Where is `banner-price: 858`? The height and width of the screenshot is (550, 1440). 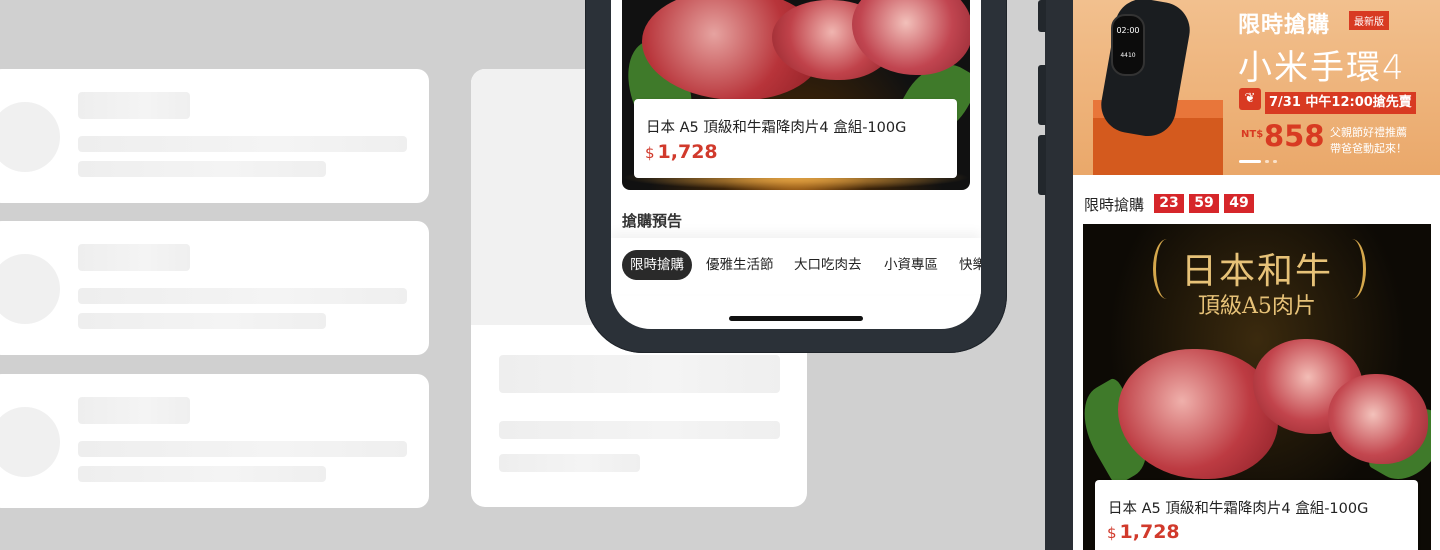 banner-price: 858 is located at coordinates (1294, 136).